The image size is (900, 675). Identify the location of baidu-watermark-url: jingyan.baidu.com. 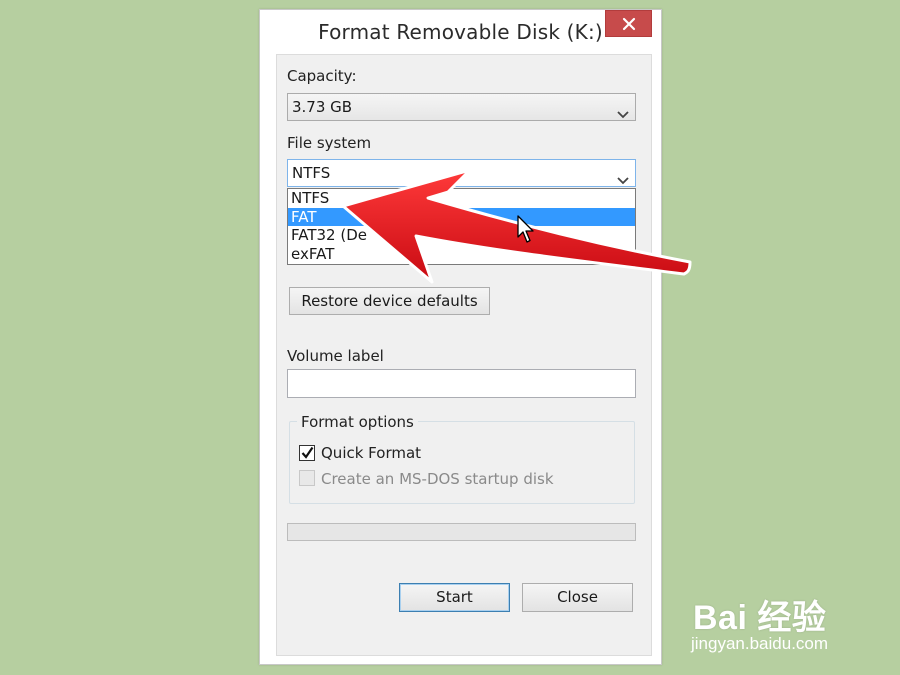
(760, 643).